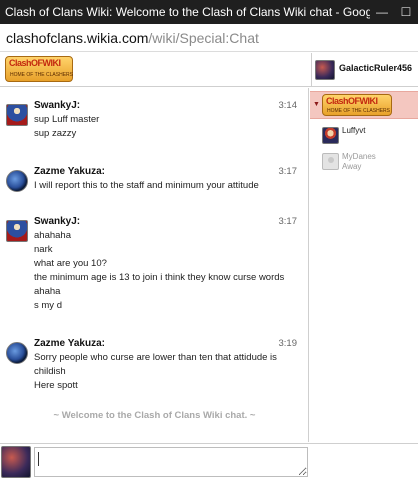  I want to click on message-time: 3:19, so click(288, 343).